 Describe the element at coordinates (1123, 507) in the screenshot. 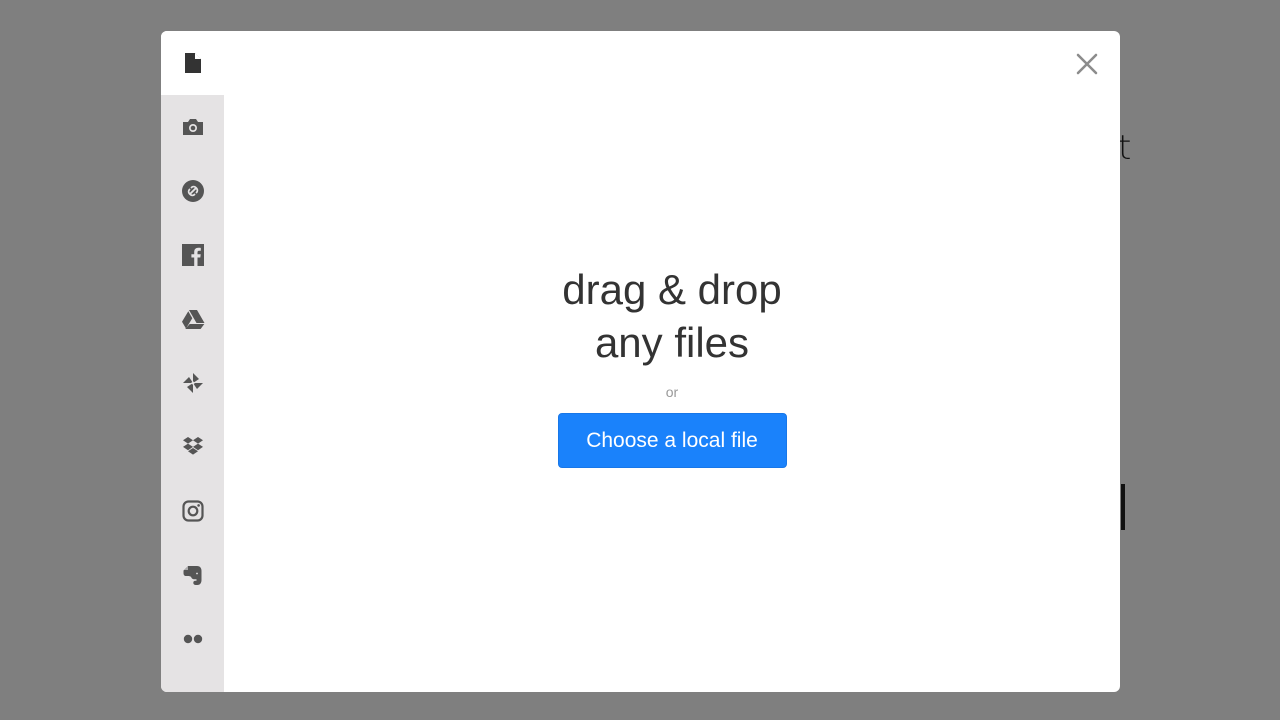

I see `background-page-cursor` at that location.